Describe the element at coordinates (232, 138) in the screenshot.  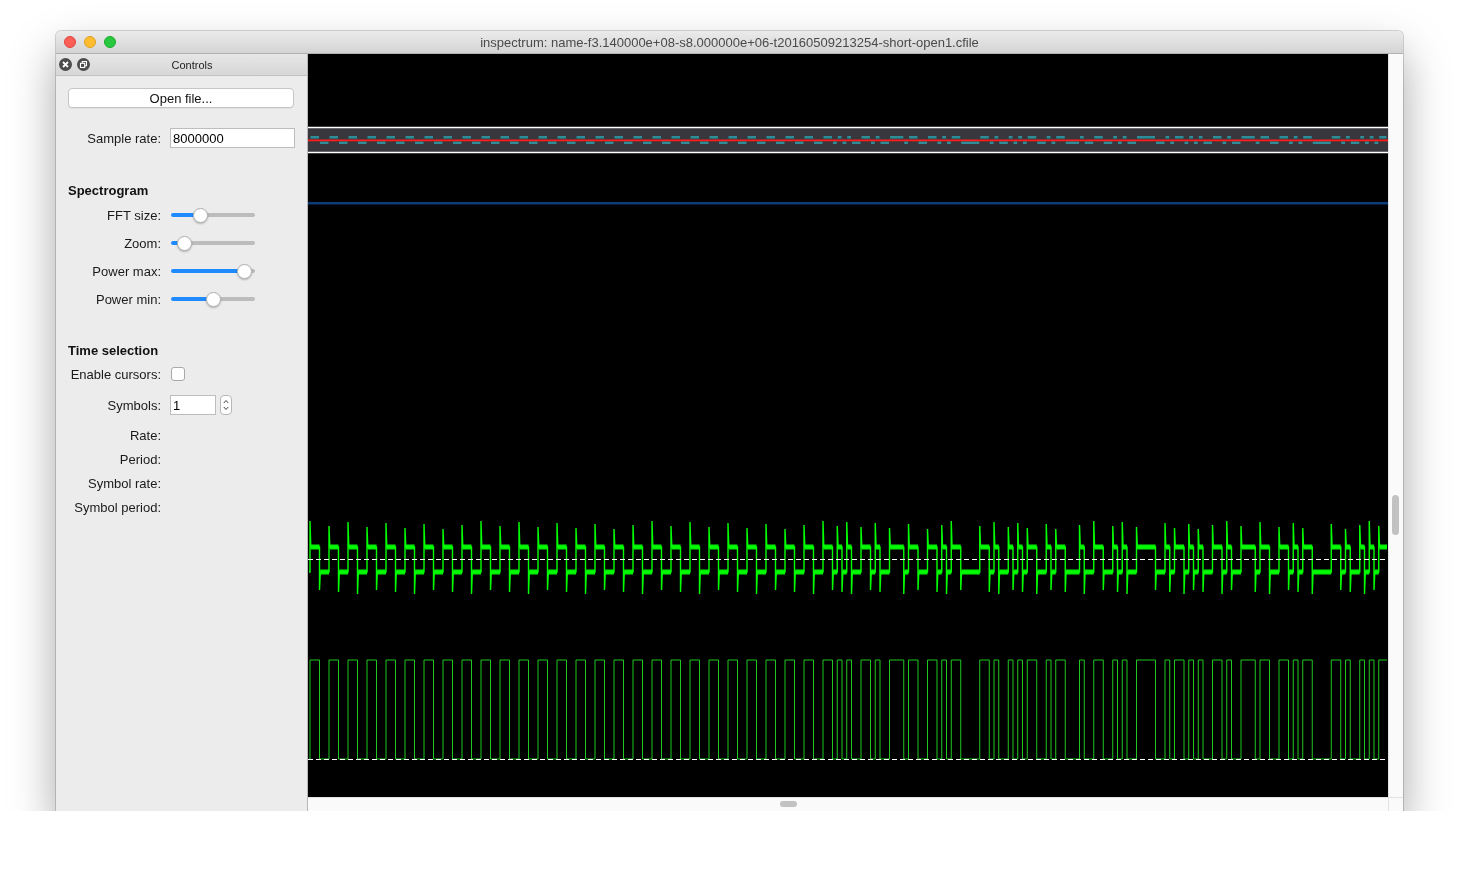
I see `sample-rate-field: 8000000` at that location.